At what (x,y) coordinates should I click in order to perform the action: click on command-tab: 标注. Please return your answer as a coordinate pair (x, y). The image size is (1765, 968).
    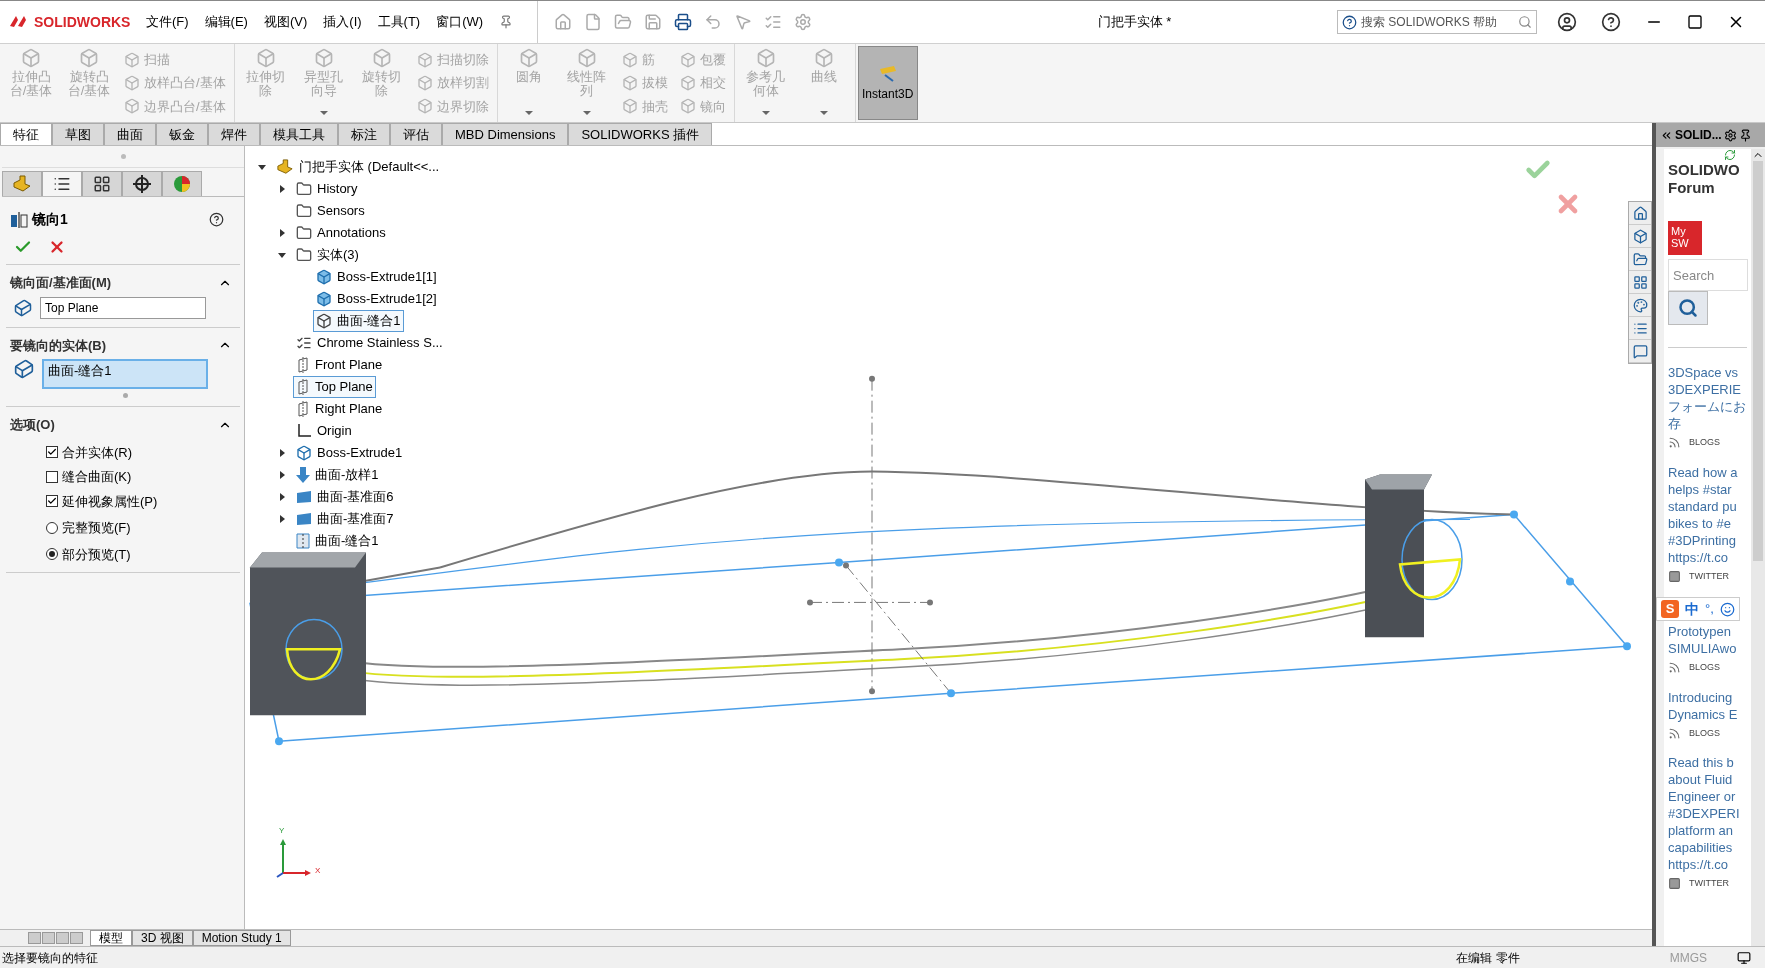
    Looking at the image, I should click on (364, 134).